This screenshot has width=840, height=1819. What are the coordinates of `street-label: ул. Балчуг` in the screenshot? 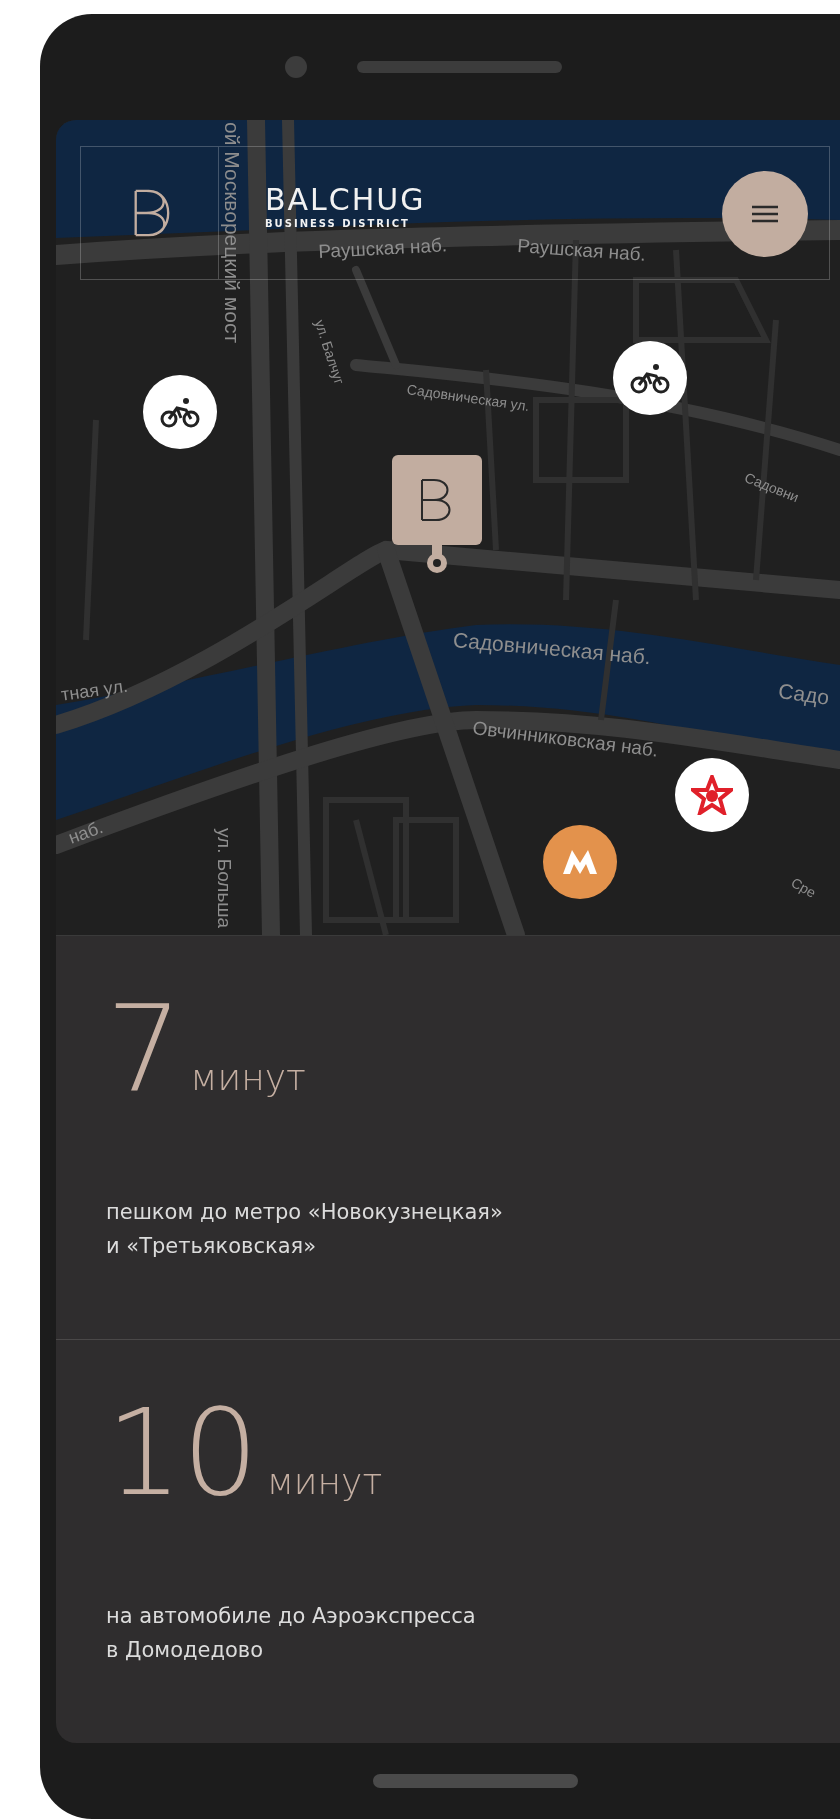 It's located at (329, 352).